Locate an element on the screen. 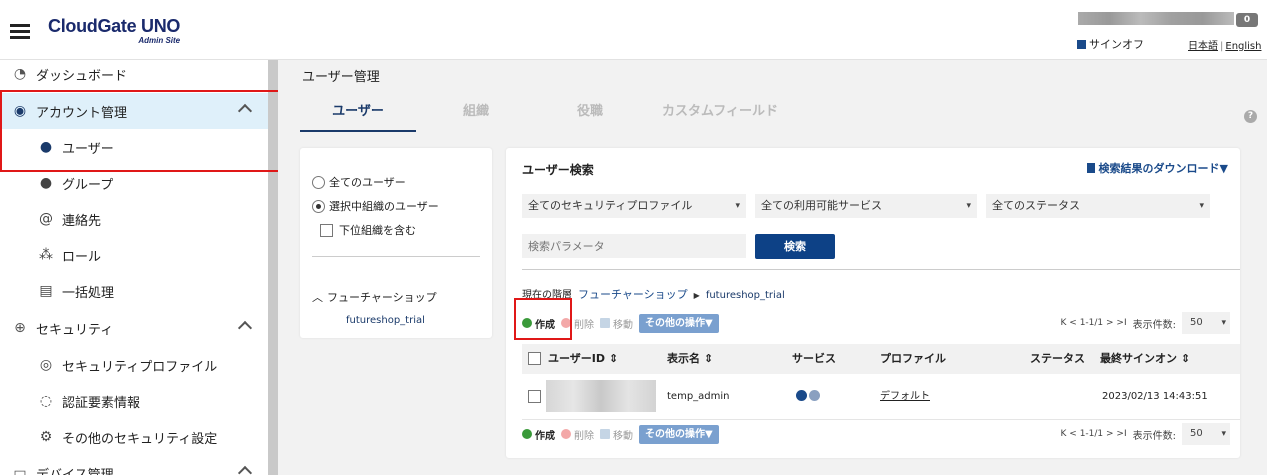 The image size is (1267, 475). service-user-icon is located at coordinates (814, 395).